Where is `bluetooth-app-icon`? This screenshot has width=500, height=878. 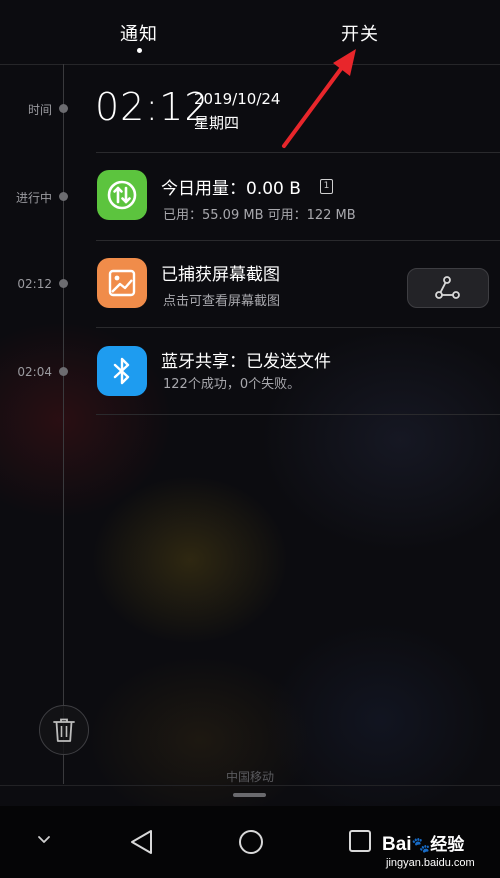 bluetooth-app-icon is located at coordinates (122, 371).